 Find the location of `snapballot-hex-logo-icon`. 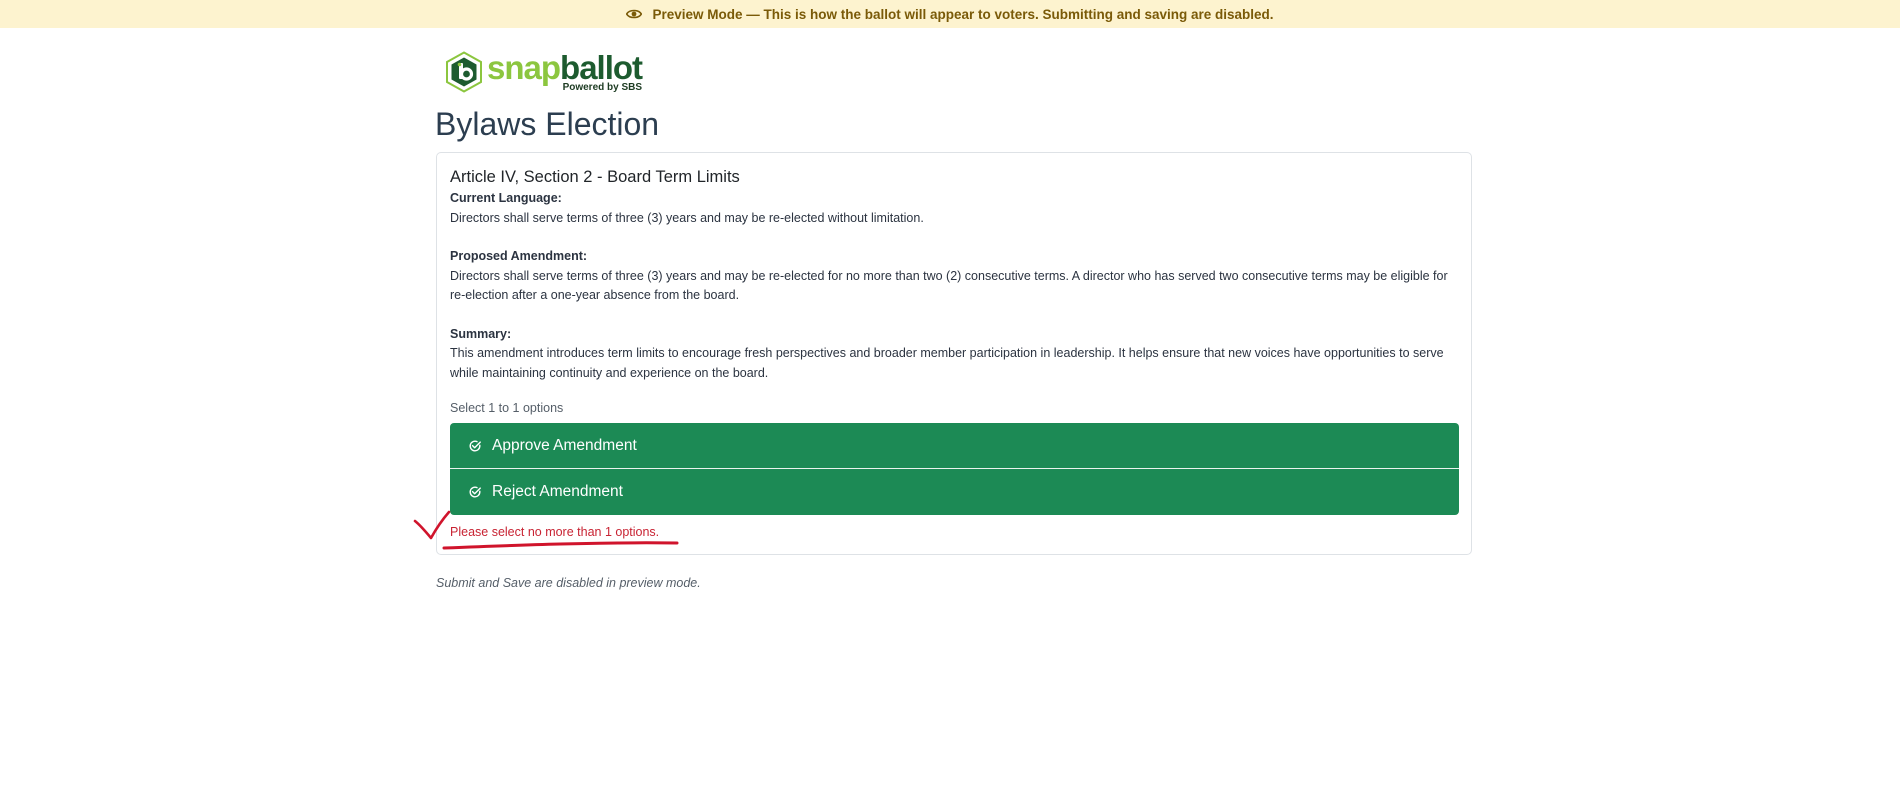

snapballot-hex-logo-icon is located at coordinates (464, 72).